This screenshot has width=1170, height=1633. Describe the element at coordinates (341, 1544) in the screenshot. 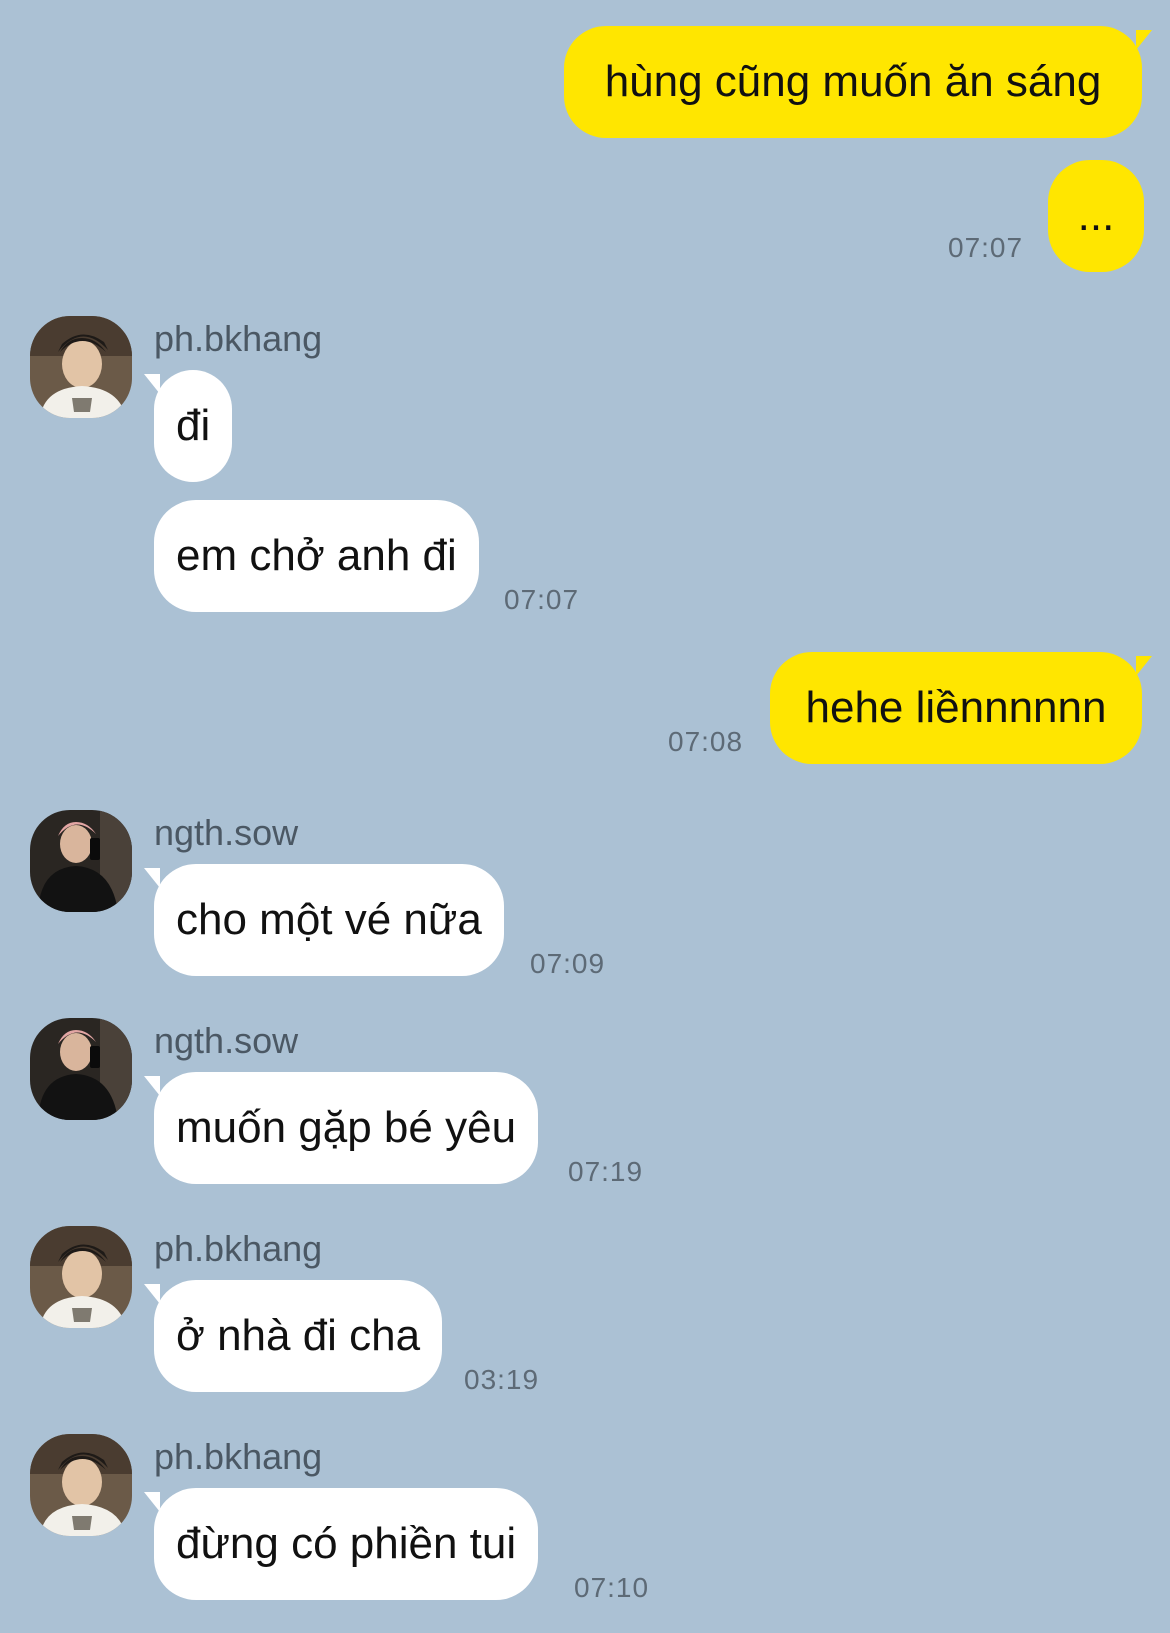

I see `incoming-message-bubble: đừng có phiền tui` at that location.